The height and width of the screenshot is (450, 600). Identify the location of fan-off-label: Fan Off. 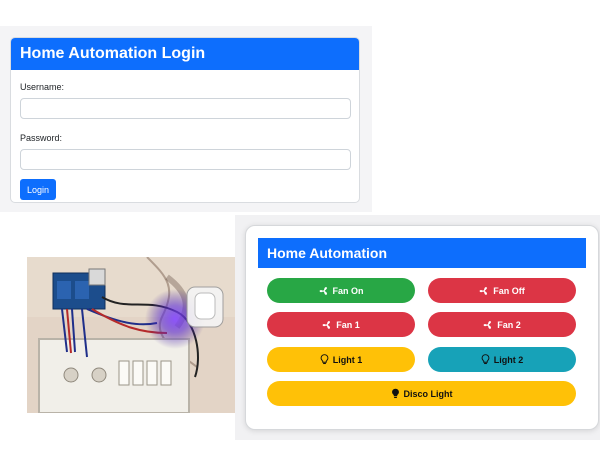
(509, 290).